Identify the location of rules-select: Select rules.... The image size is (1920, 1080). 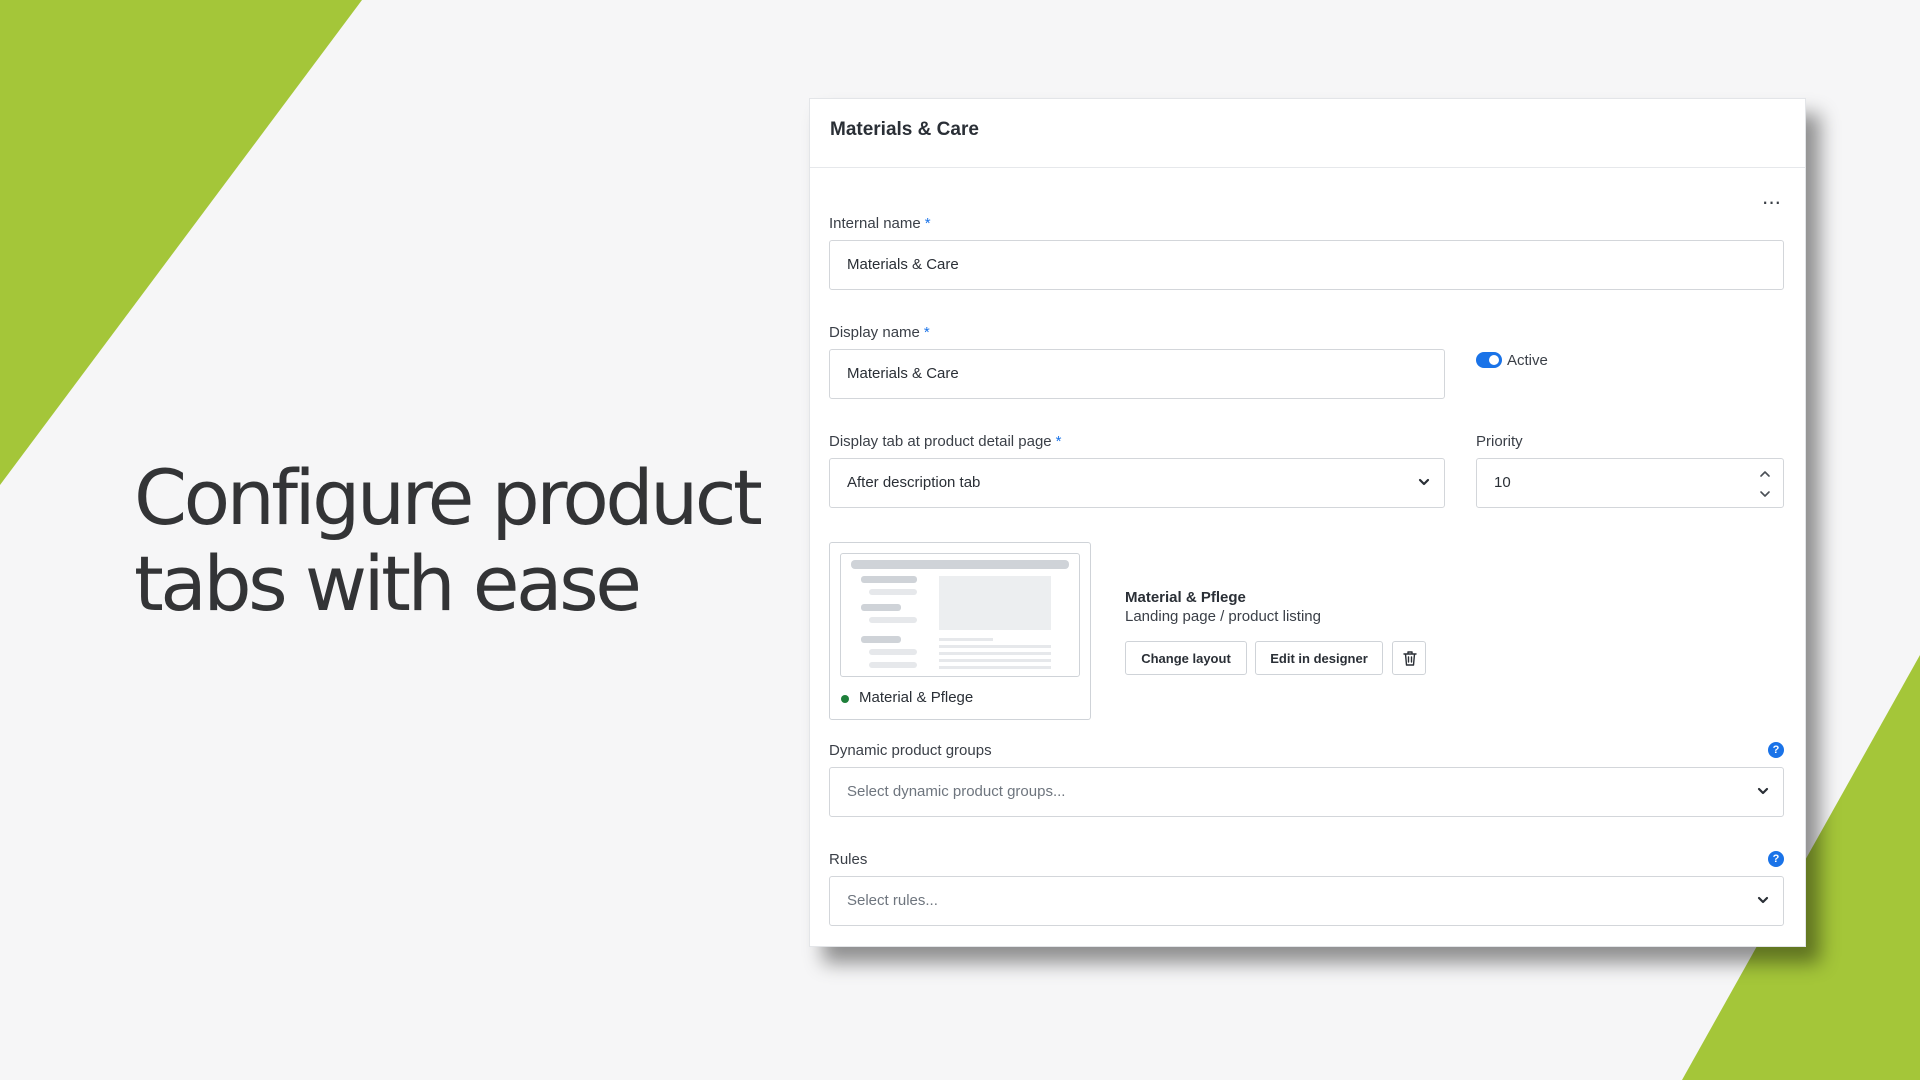
(1306, 901).